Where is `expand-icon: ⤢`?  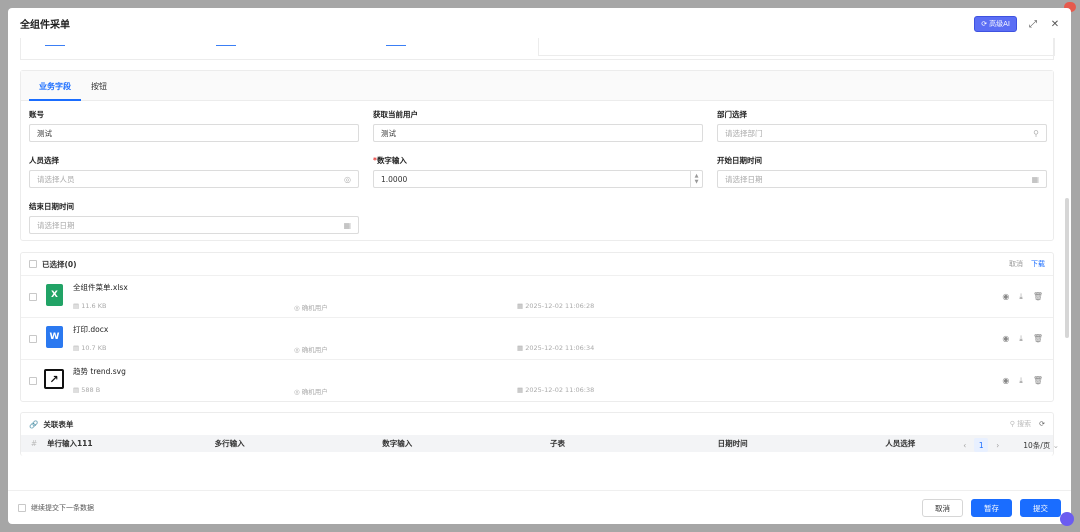
expand-icon: ⤢ is located at coordinates (1033, 24).